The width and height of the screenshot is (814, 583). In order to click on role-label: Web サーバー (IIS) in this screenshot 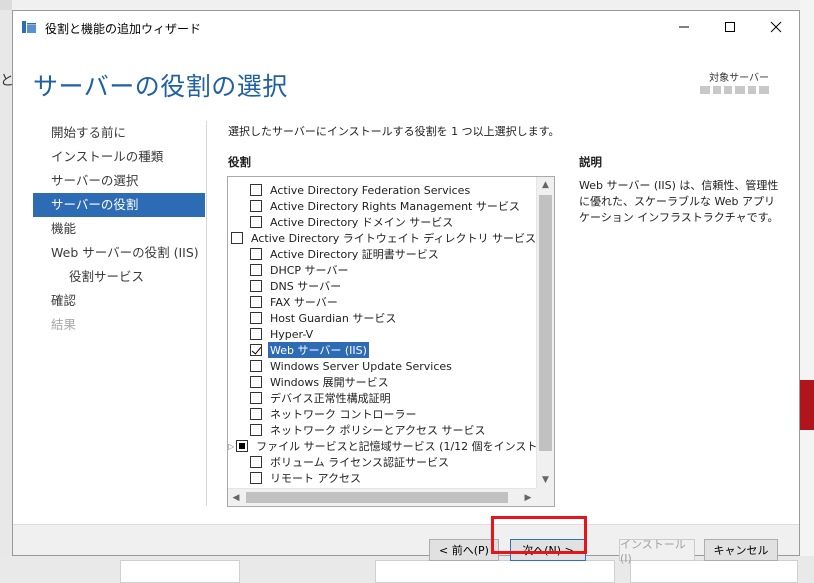, I will do `click(318, 350)`.